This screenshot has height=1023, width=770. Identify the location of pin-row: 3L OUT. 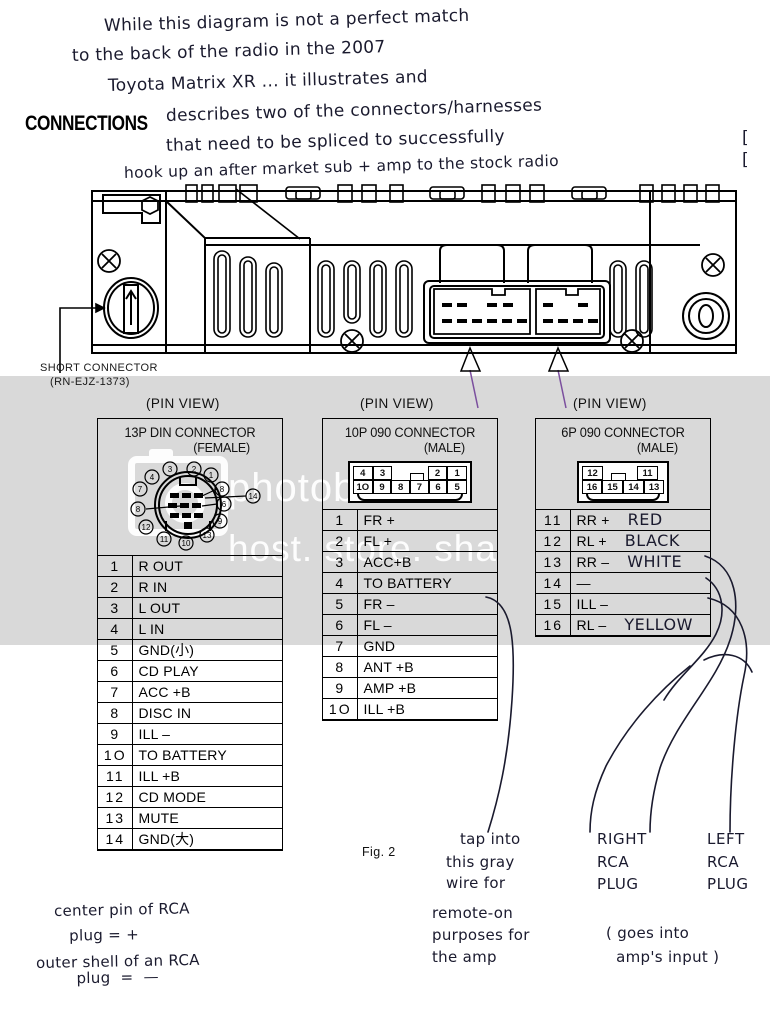
(190, 608).